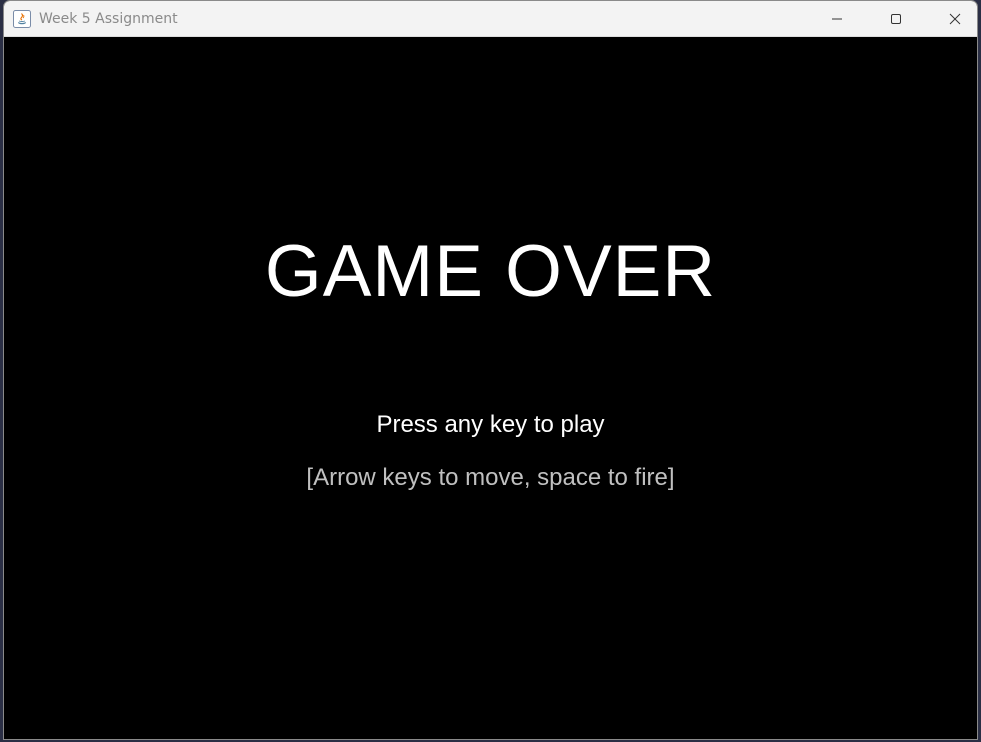 The height and width of the screenshot is (742, 981). I want to click on maximize-button, so click(896, 18).